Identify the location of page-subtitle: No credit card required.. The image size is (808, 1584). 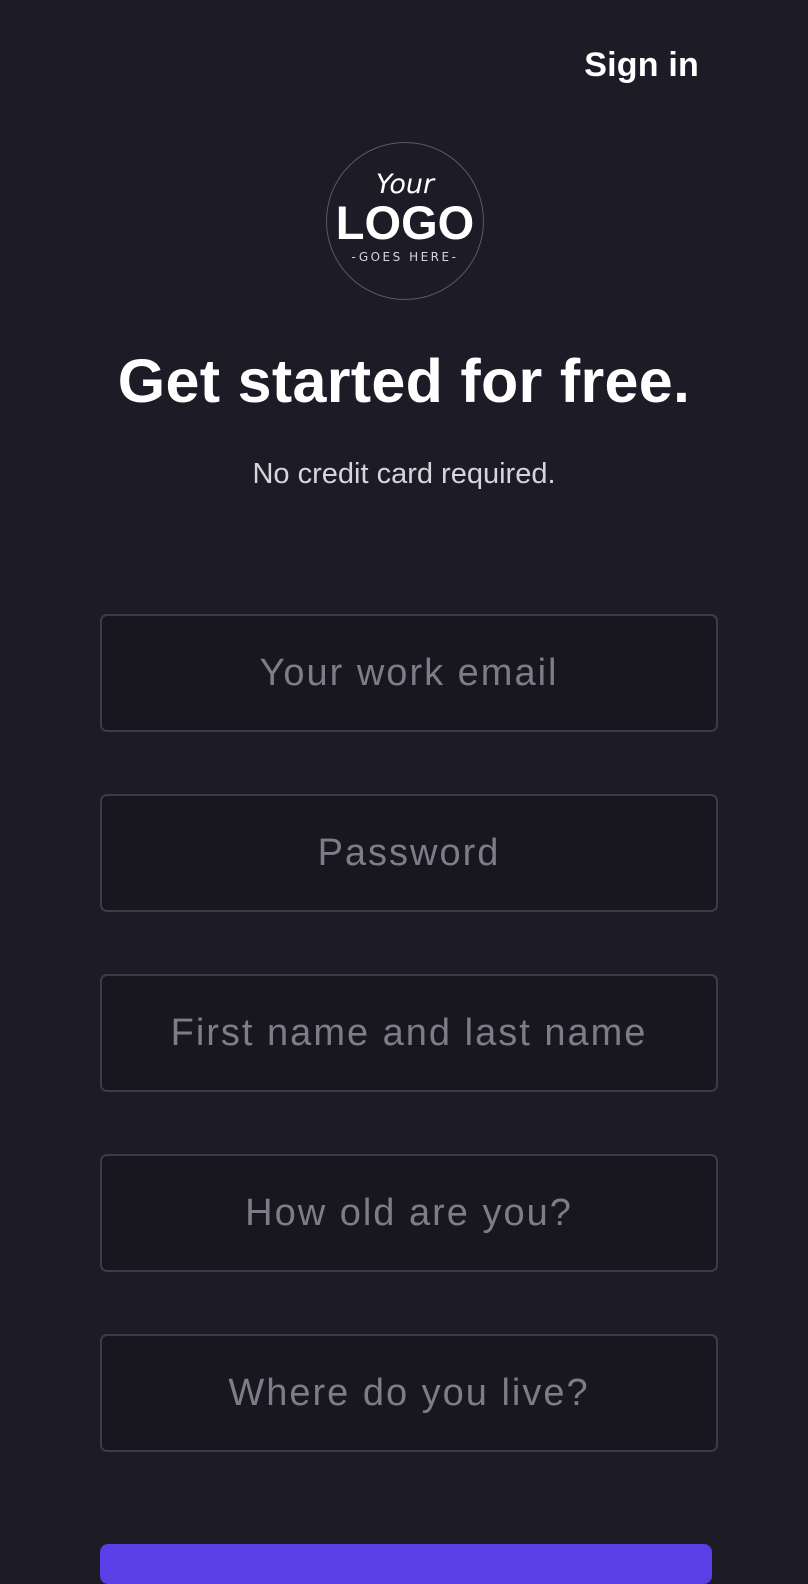
(404, 474).